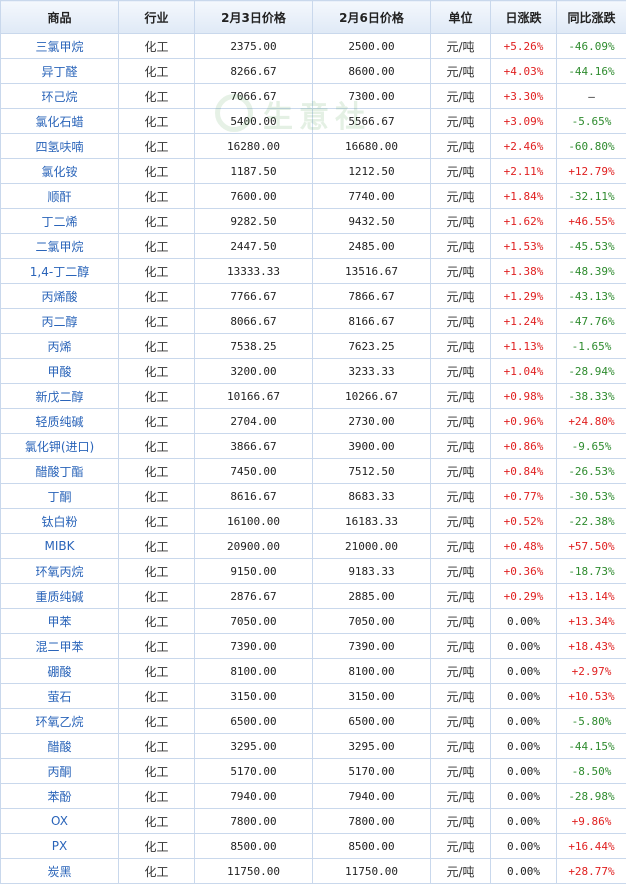 The height and width of the screenshot is (884, 626). I want to click on product-name: 轻质纯碱, so click(60, 421).